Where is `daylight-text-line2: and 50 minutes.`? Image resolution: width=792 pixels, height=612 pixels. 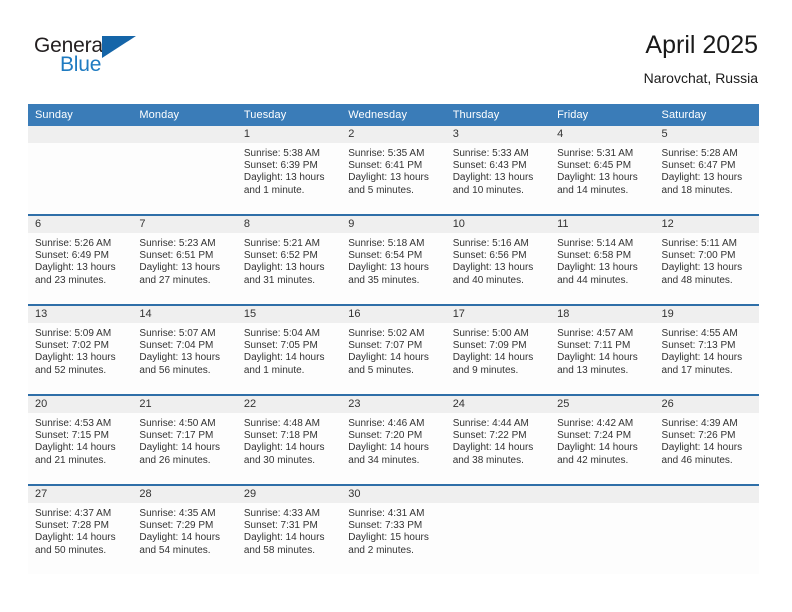 daylight-text-line2: and 50 minutes. is located at coordinates (71, 550).